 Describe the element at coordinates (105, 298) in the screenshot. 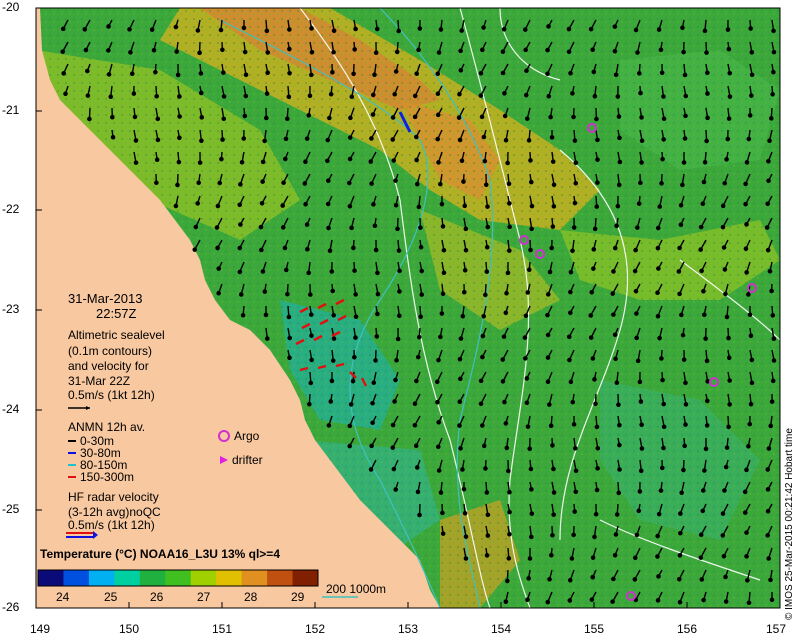

I see `map-date: 31-Mar-2013` at that location.